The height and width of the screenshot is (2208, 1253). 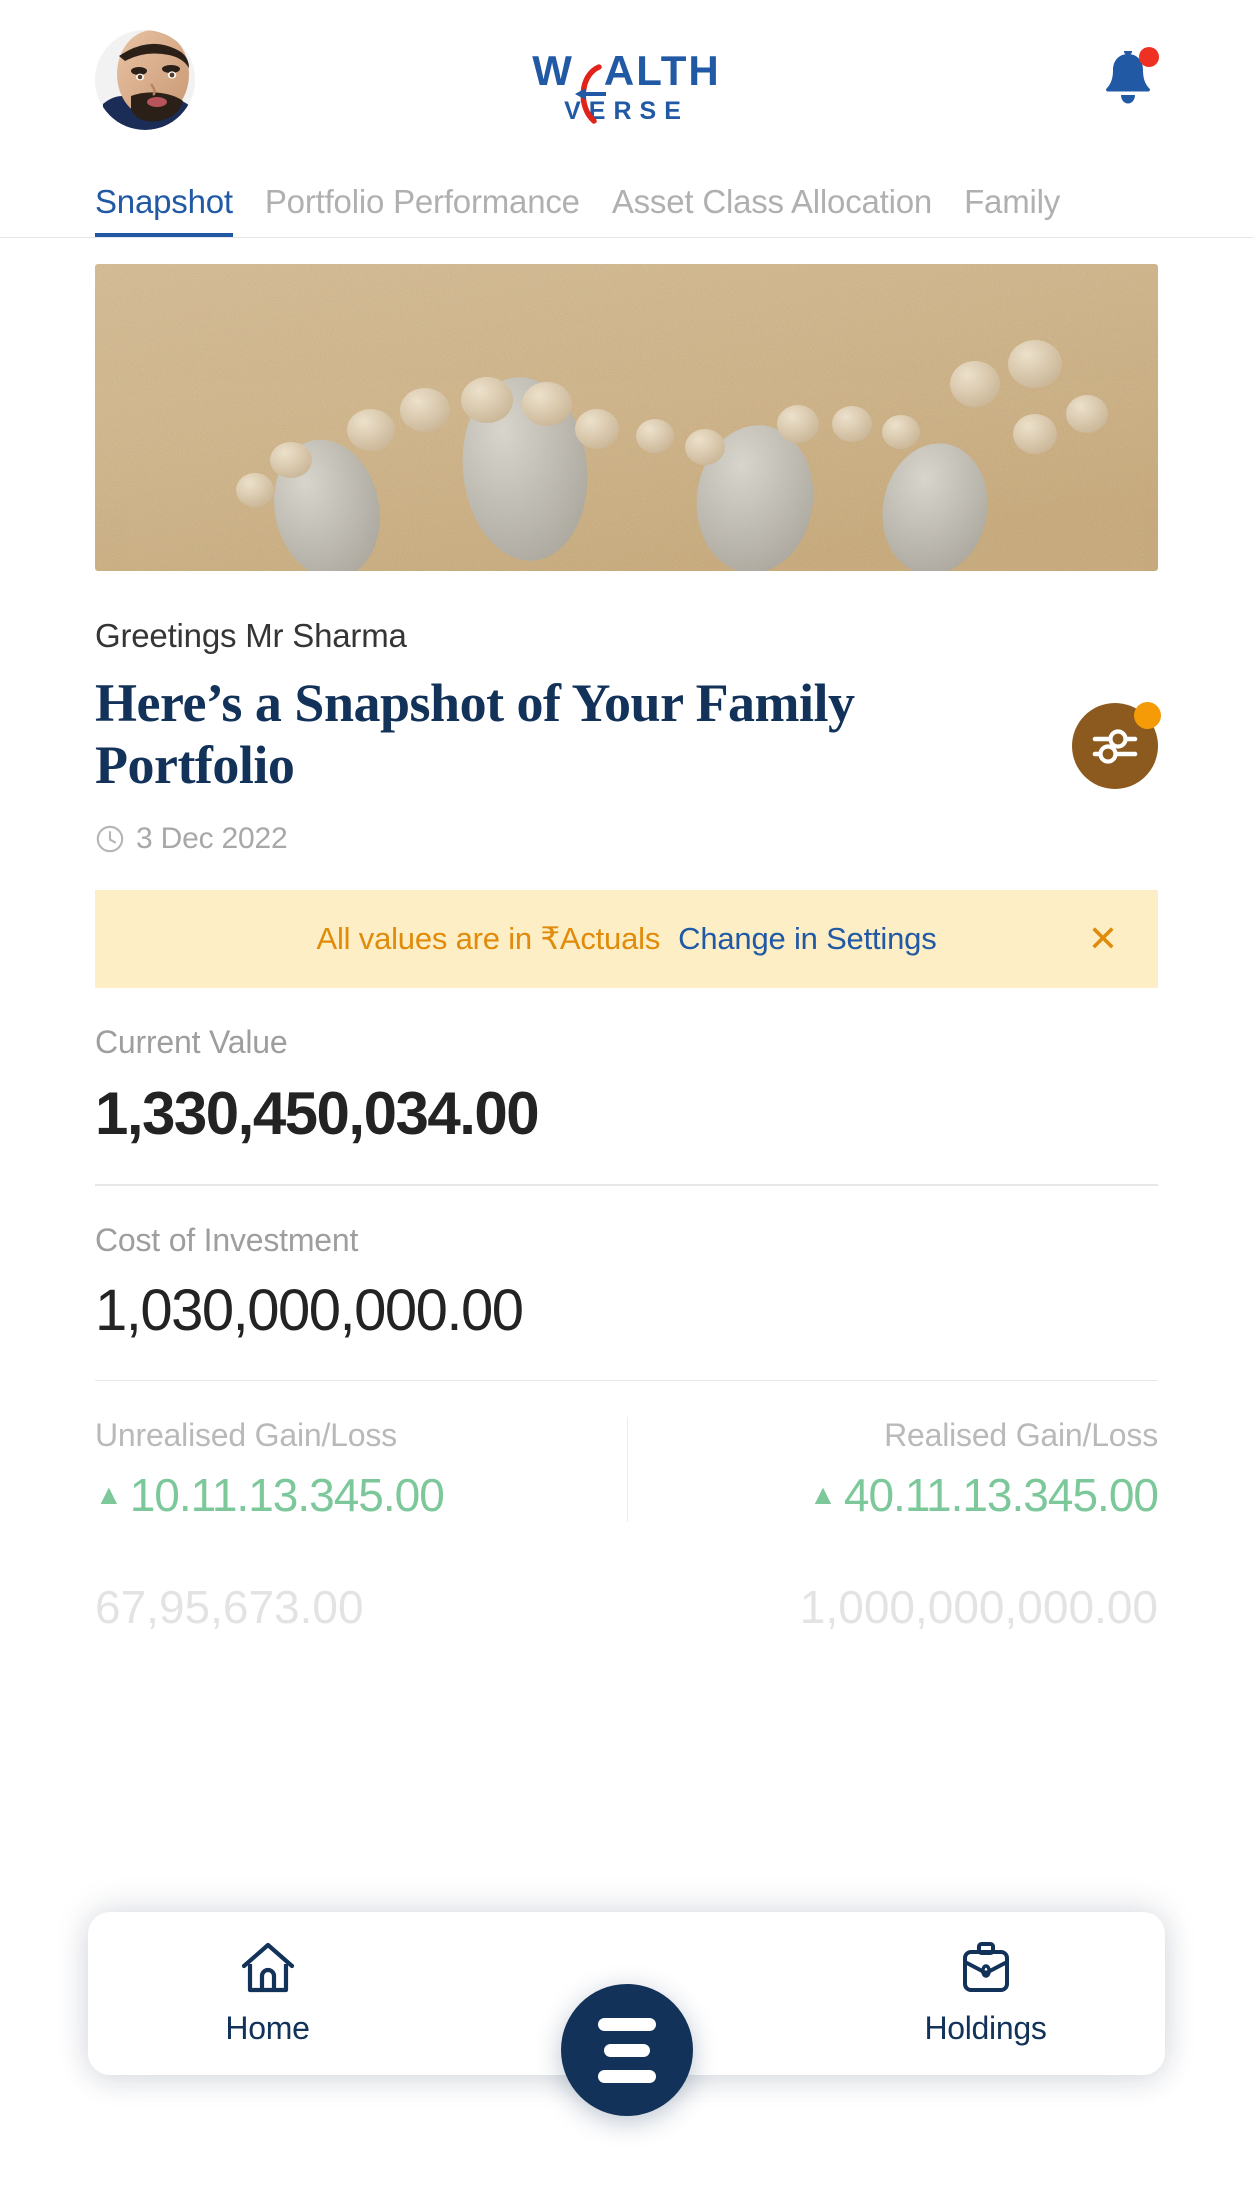 I want to click on notification-button, so click(x=1128, y=79).